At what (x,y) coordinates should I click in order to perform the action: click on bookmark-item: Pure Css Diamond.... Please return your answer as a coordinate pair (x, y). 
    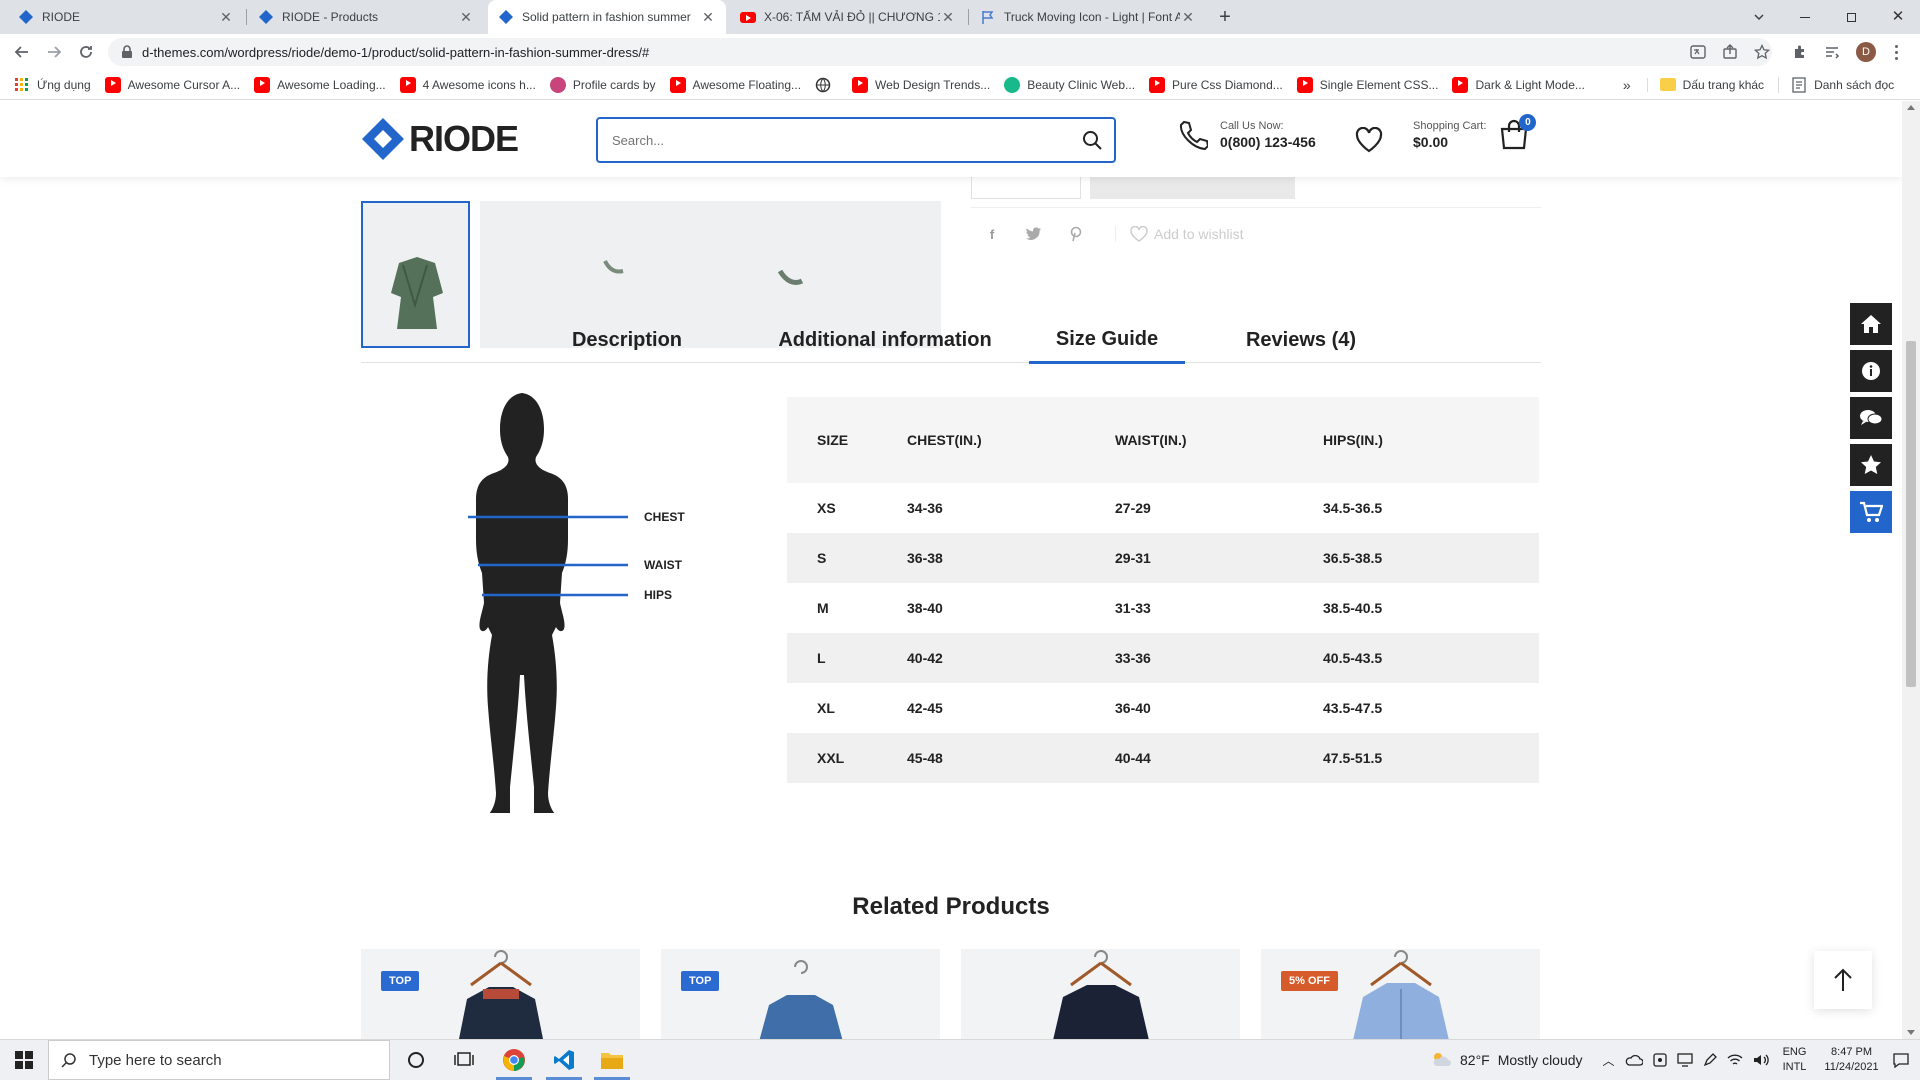
    Looking at the image, I should click on (1216, 84).